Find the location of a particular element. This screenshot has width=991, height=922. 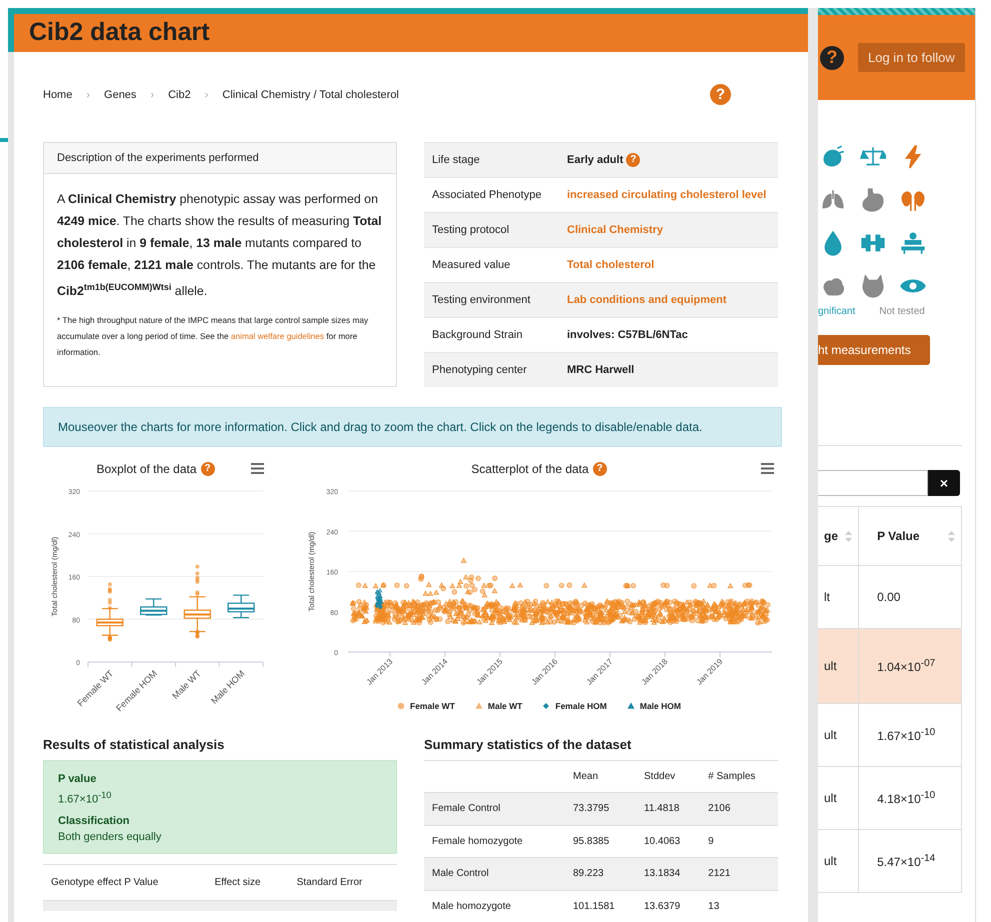

card-heading: Description of the experiments performed is located at coordinates (220, 158).